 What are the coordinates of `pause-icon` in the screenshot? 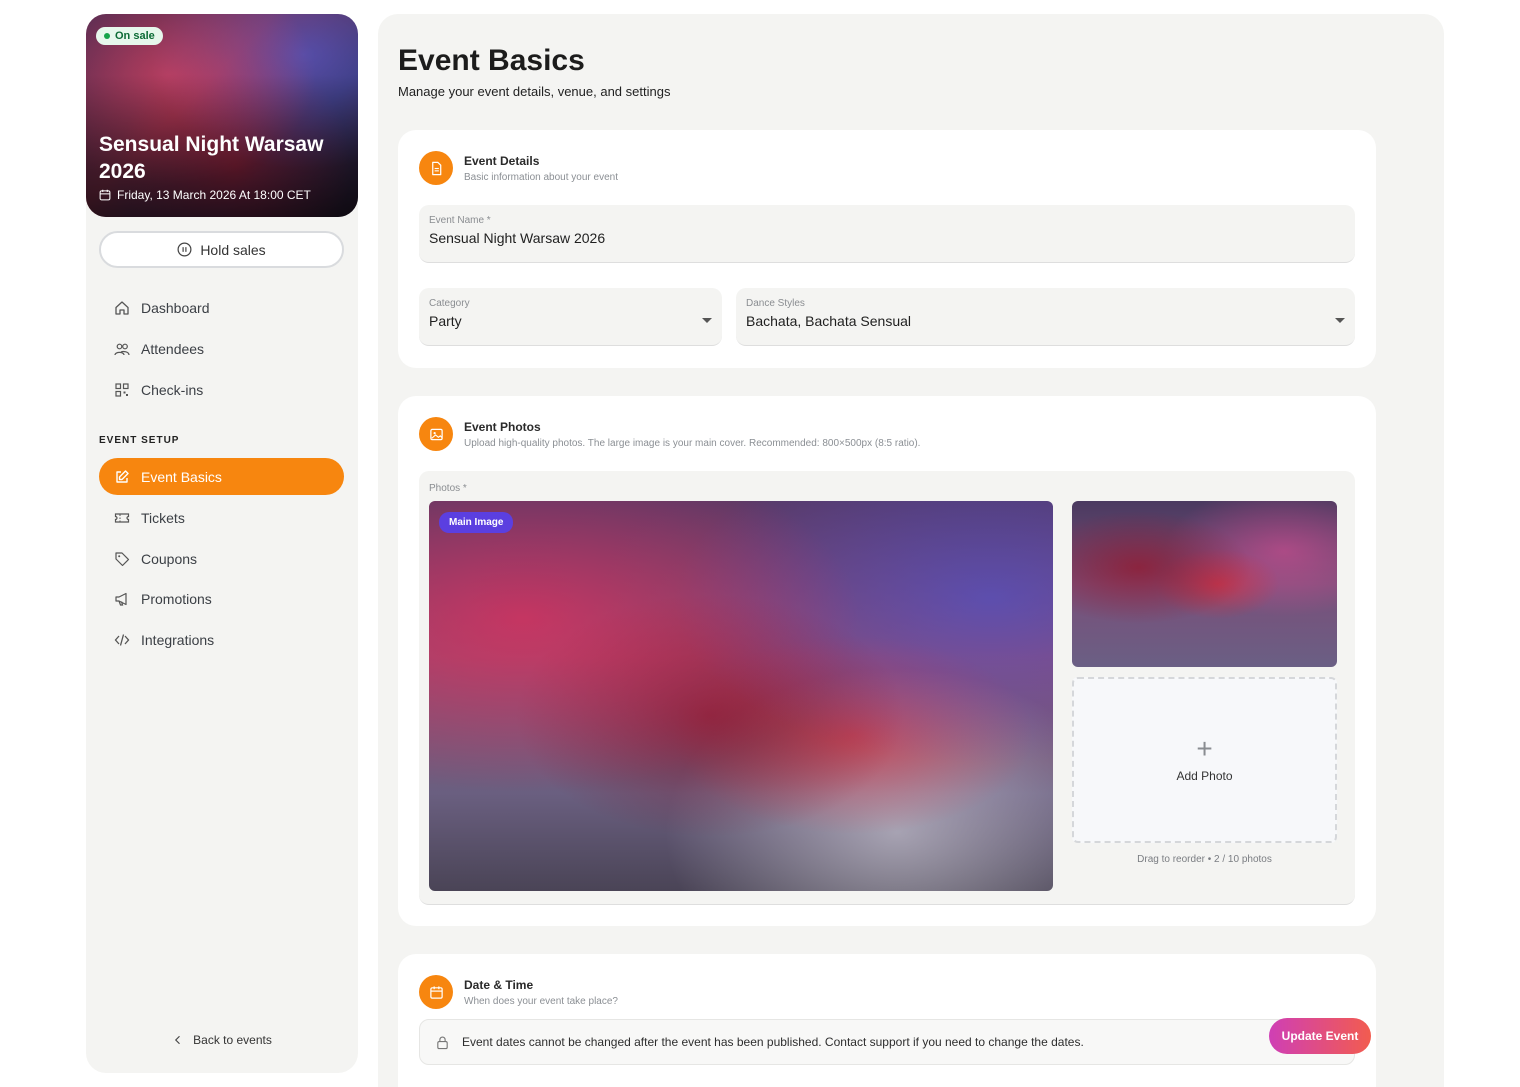 It's located at (184, 249).